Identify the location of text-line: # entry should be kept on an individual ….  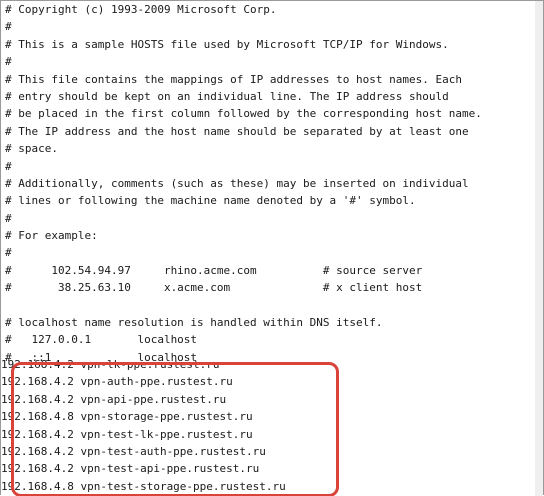
(227, 96).